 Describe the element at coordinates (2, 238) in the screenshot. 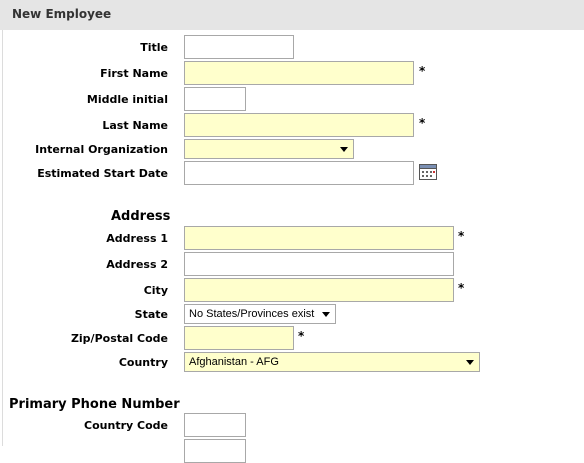

I see `panel-border` at that location.